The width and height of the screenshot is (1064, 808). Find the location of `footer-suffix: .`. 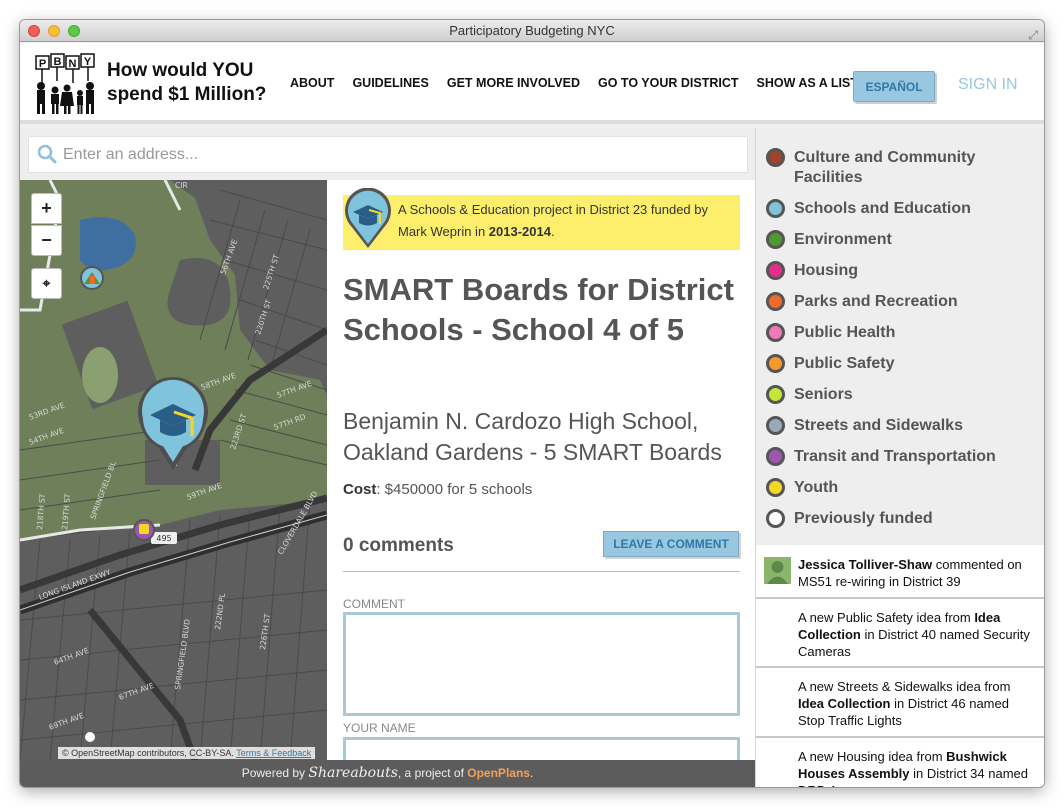

footer-suffix: . is located at coordinates (531, 773).